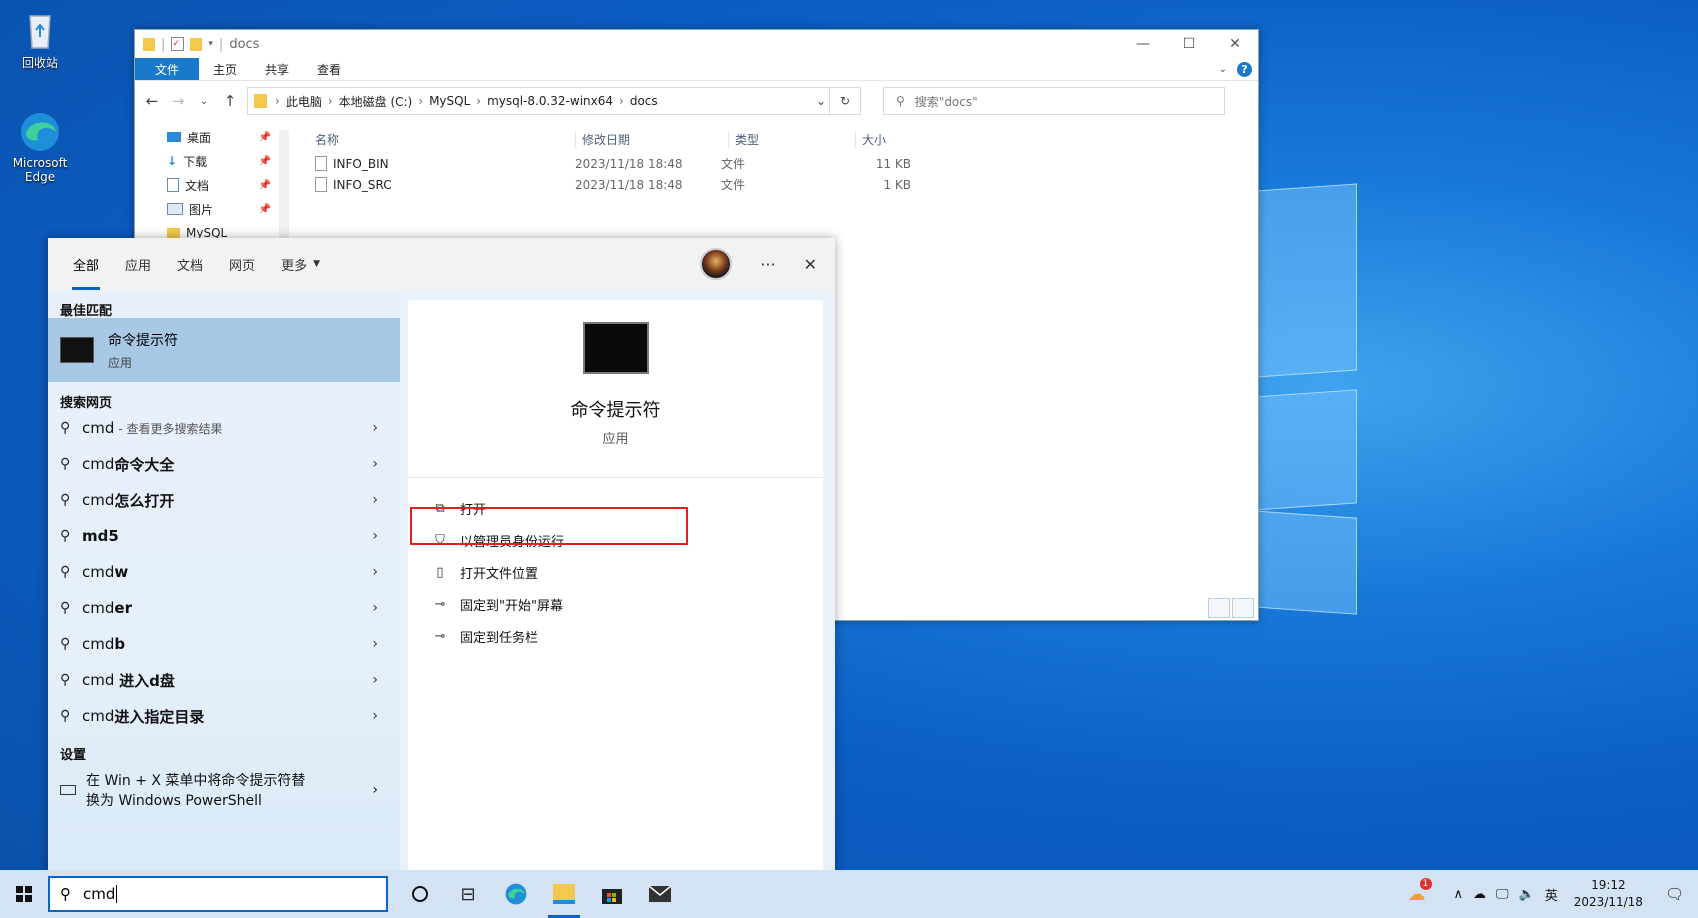  Describe the element at coordinates (210, 209) in the screenshot. I see `nav-item-pictures: 图片 📌` at that location.